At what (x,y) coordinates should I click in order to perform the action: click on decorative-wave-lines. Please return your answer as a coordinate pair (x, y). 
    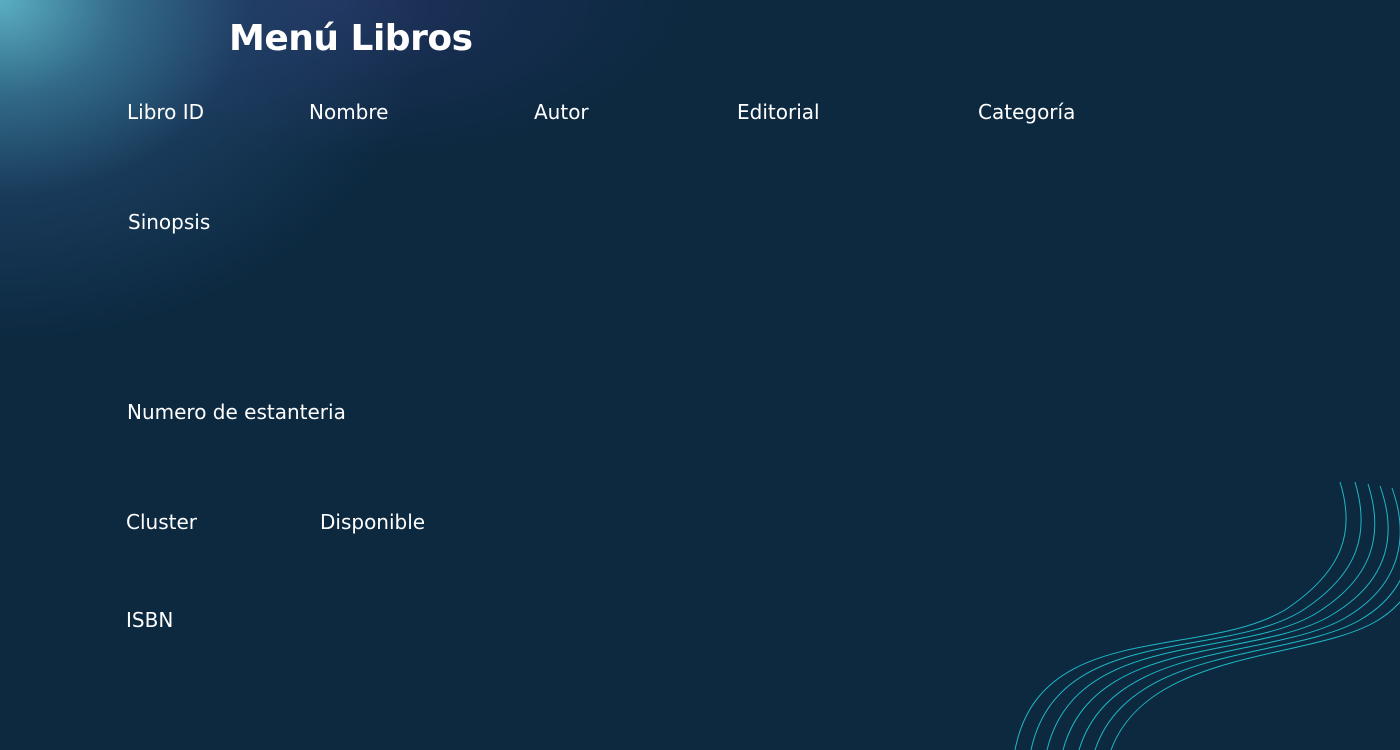
    Looking at the image, I should click on (1207, 615).